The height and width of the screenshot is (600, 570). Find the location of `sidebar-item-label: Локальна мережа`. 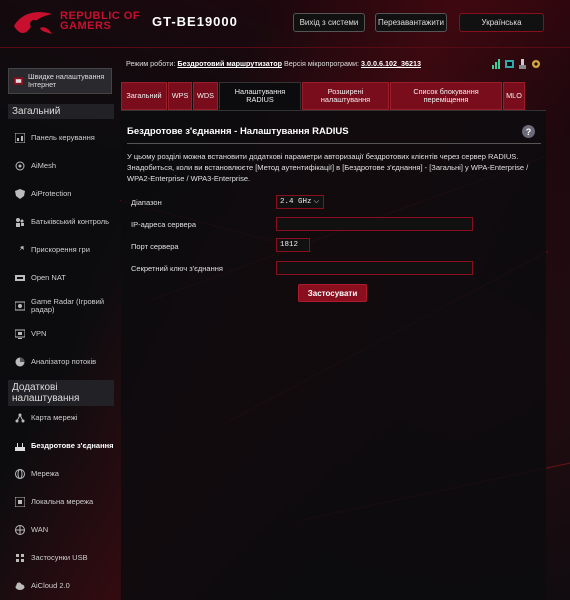

sidebar-item-label: Локальна мережа is located at coordinates (62, 501).